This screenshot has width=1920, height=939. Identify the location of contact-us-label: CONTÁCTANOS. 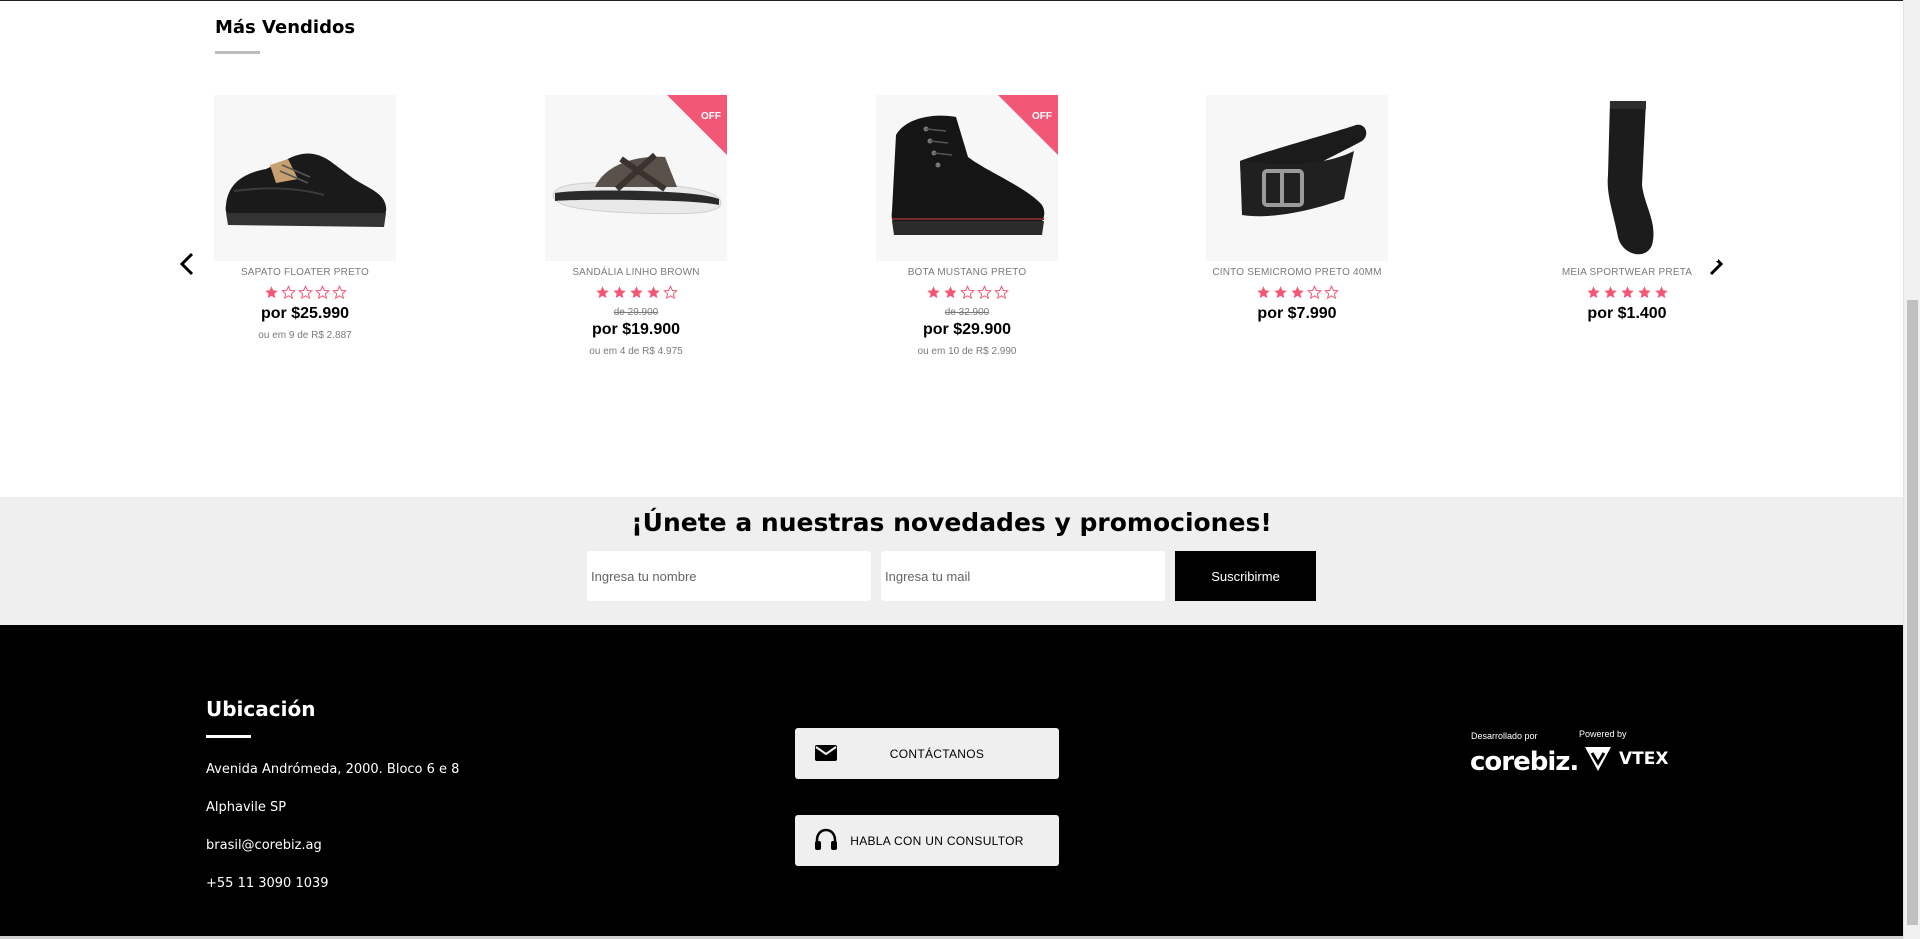
(937, 753).